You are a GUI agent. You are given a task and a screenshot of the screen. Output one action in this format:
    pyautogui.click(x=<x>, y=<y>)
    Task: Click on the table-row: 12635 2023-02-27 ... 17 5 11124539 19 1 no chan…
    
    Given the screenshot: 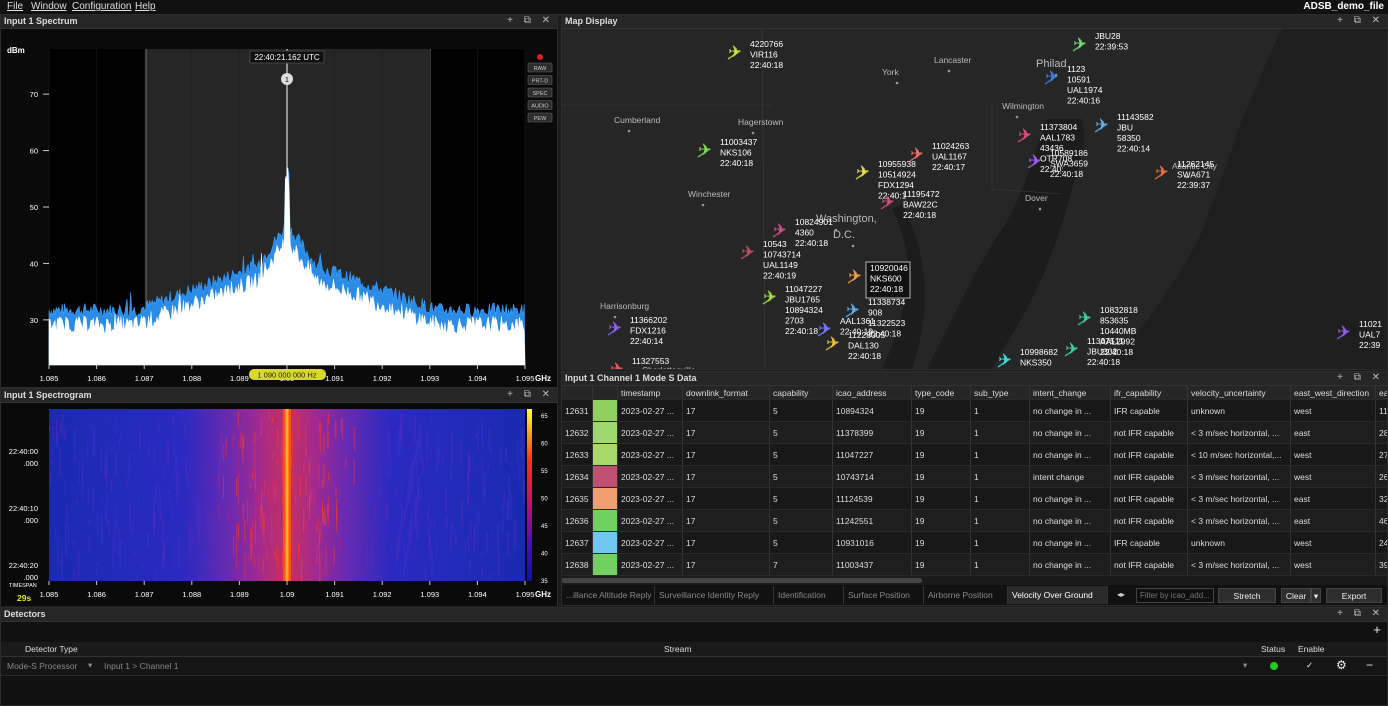 What is the action you would take?
    pyautogui.click(x=974, y=498)
    